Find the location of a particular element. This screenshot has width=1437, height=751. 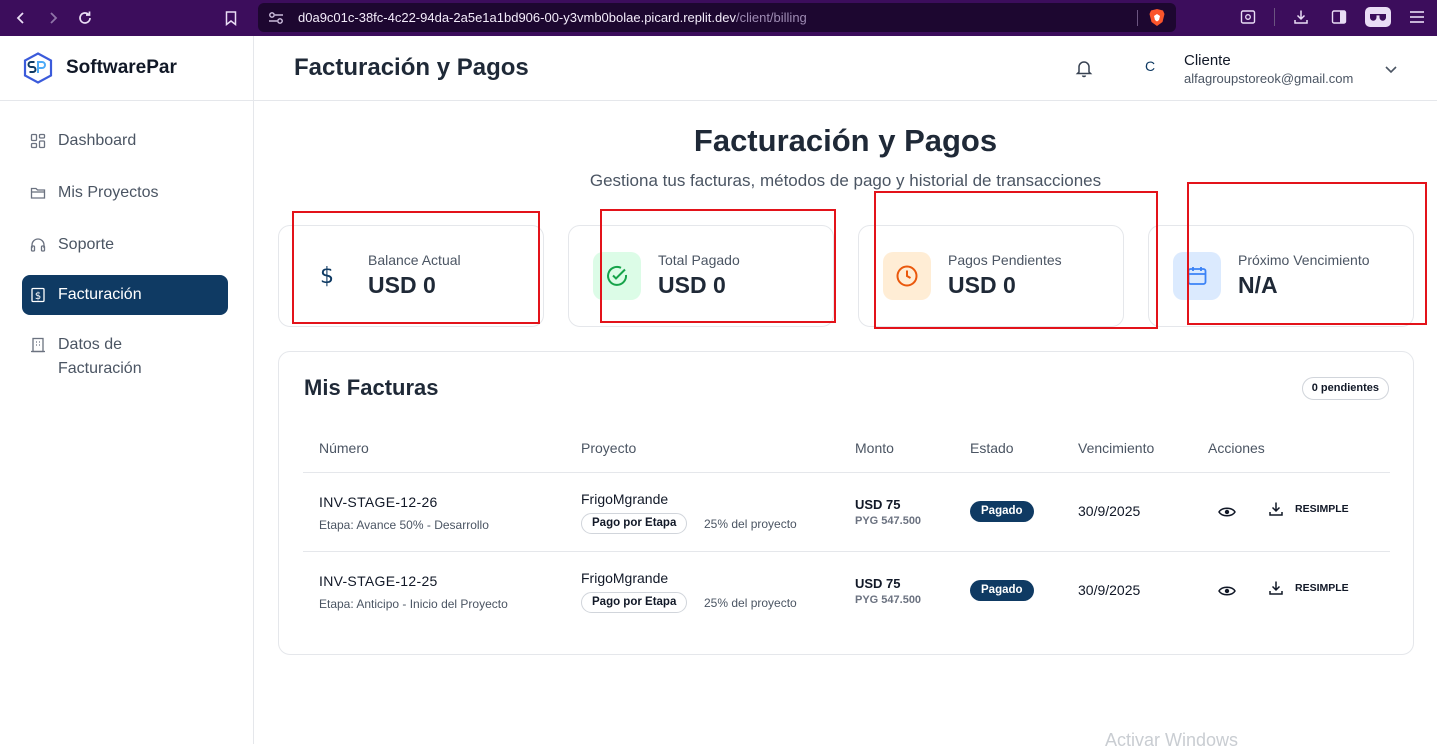

user-name: Cliente is located at coordinates (1207, 60).